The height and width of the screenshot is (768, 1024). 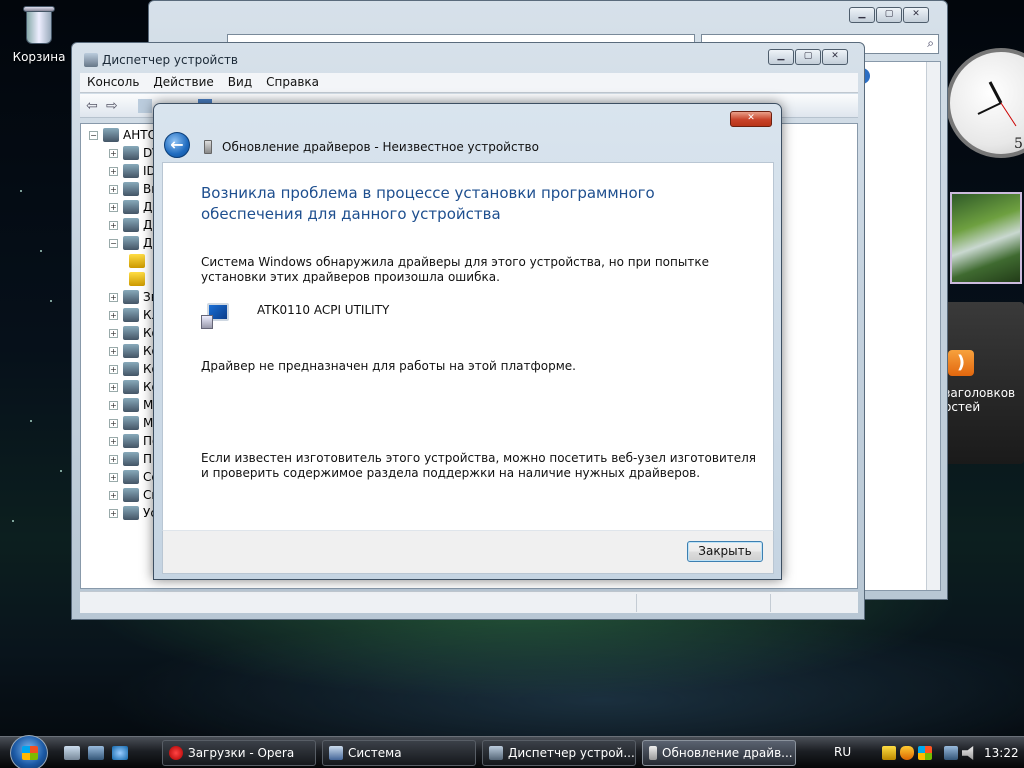 I want to click on internet-explorer-icon, so click(x=120, y=753).